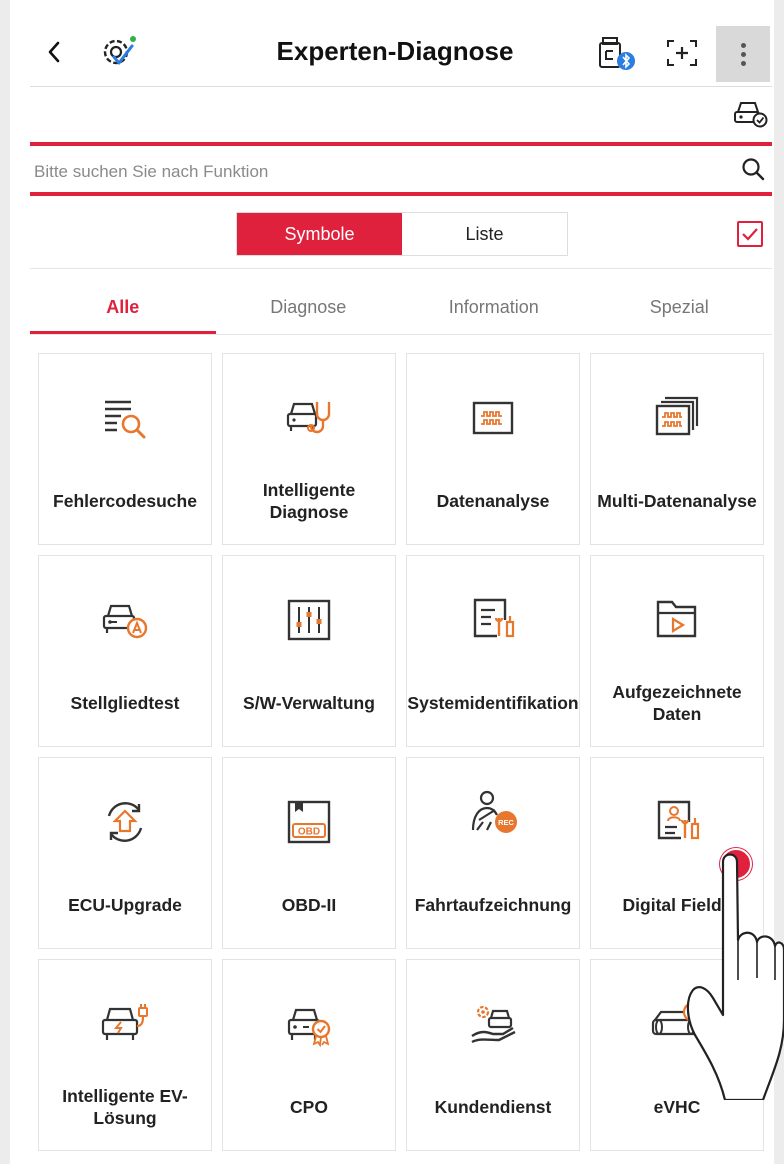 Image resolution: width=784 pixels, height=1164 pixels. What do you see at coordinates (395, 51) in the screenshot?
I see `page-title: Experten-Diagnose` at bounding box center [395, 51].